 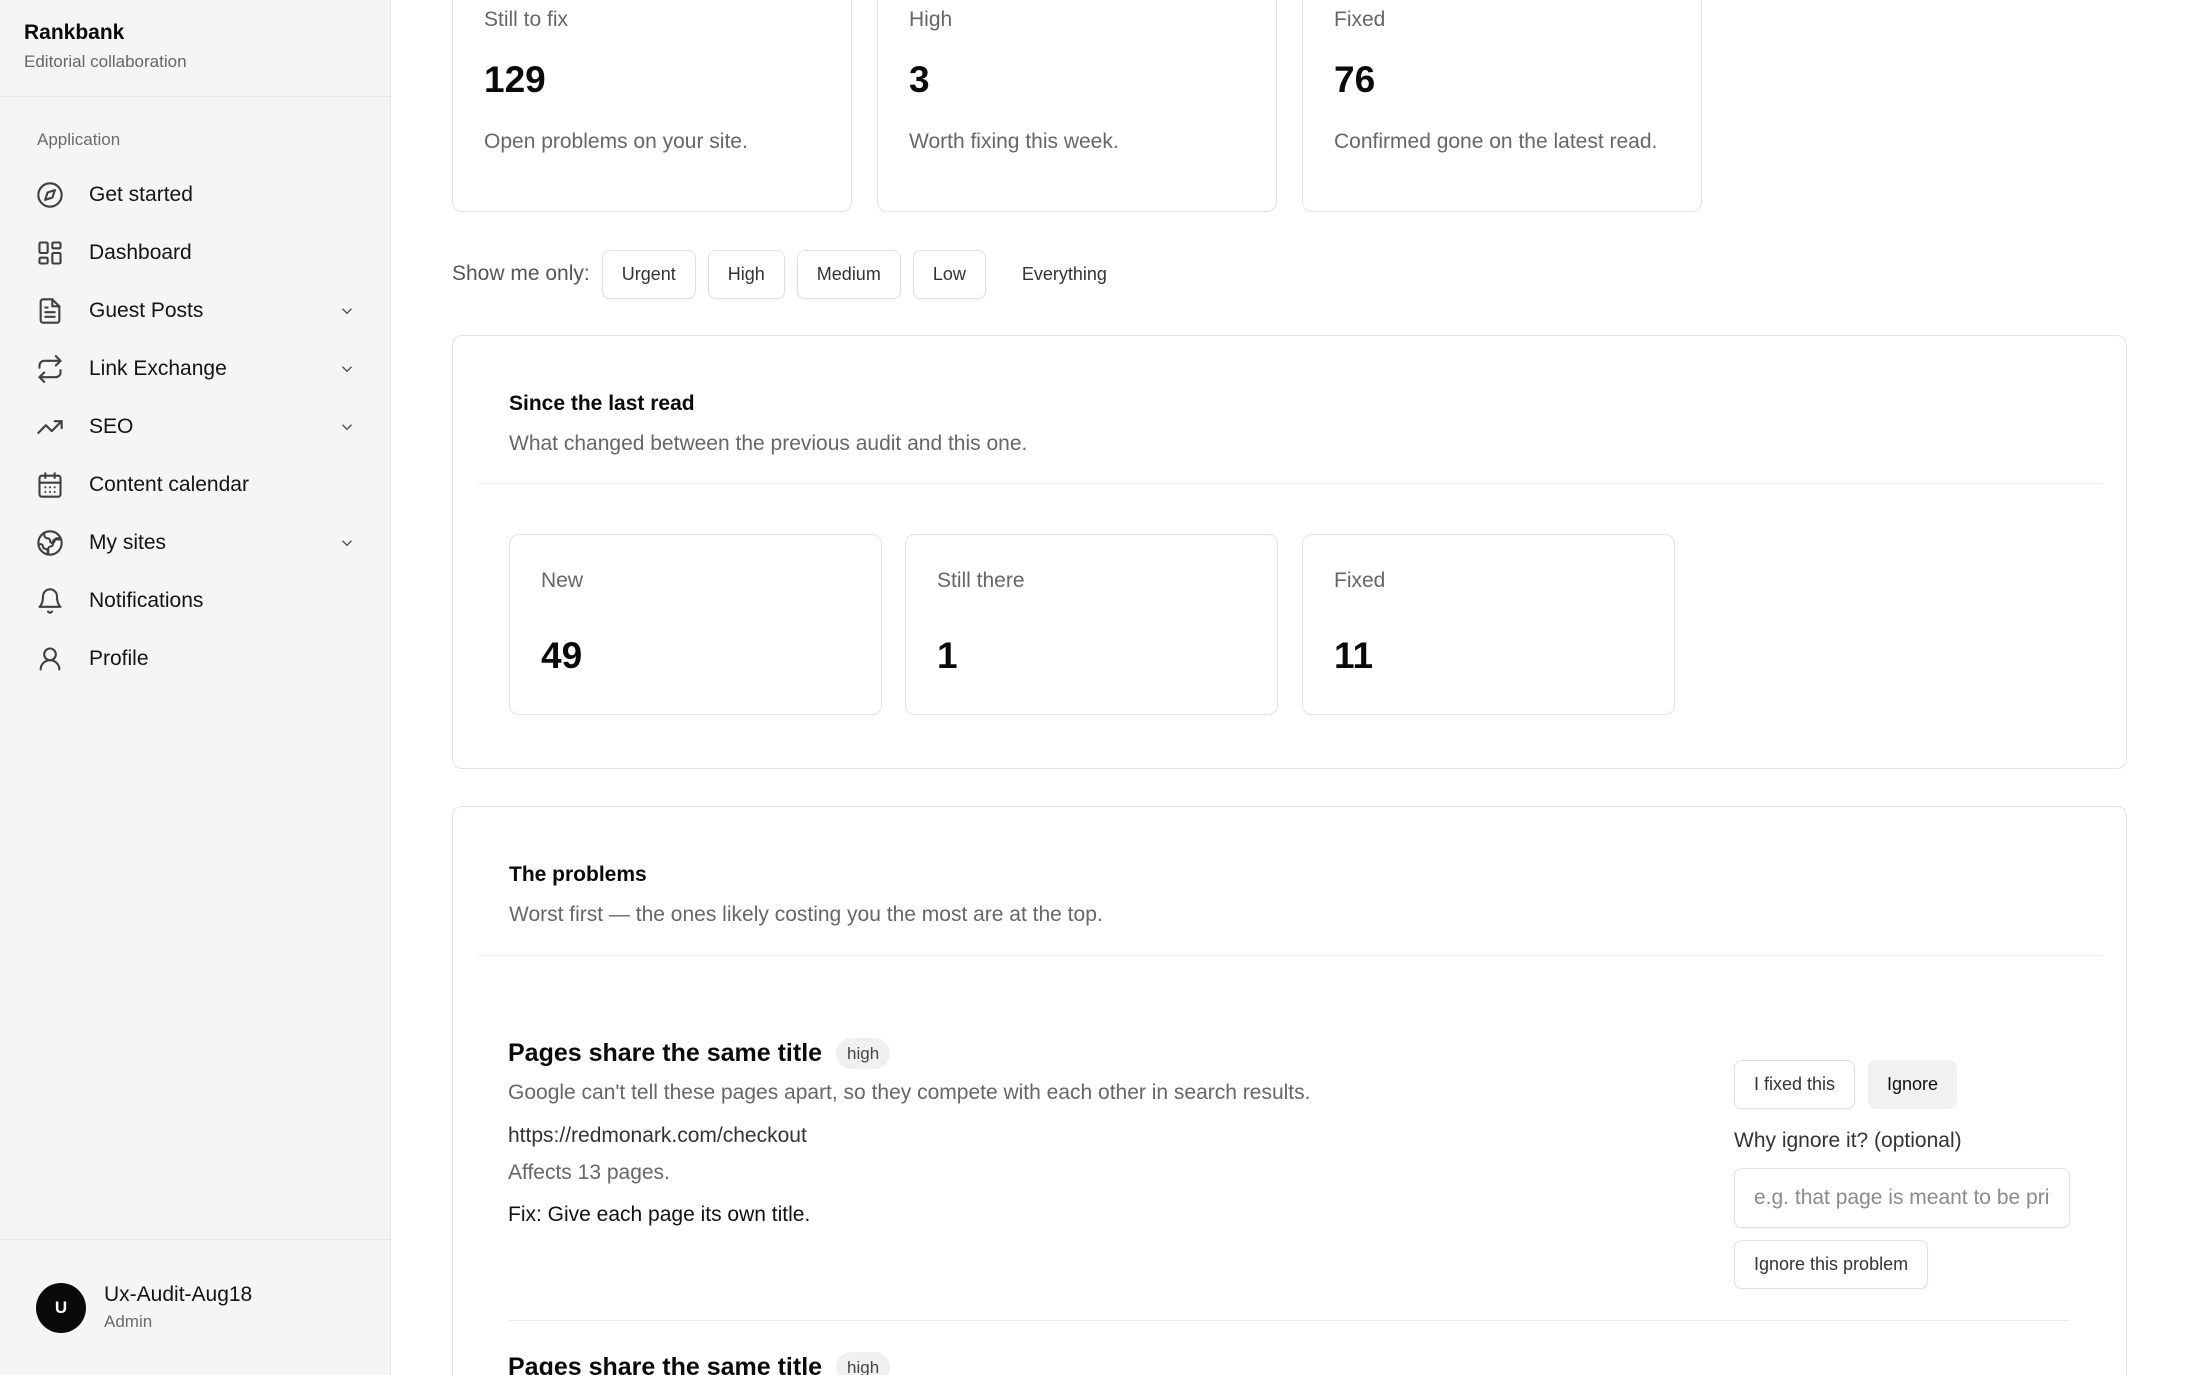 What do you see at coordinates (74, 32) in the screenshot?
I see `brand-title: Rankbank` at bounding box center [74, 32].